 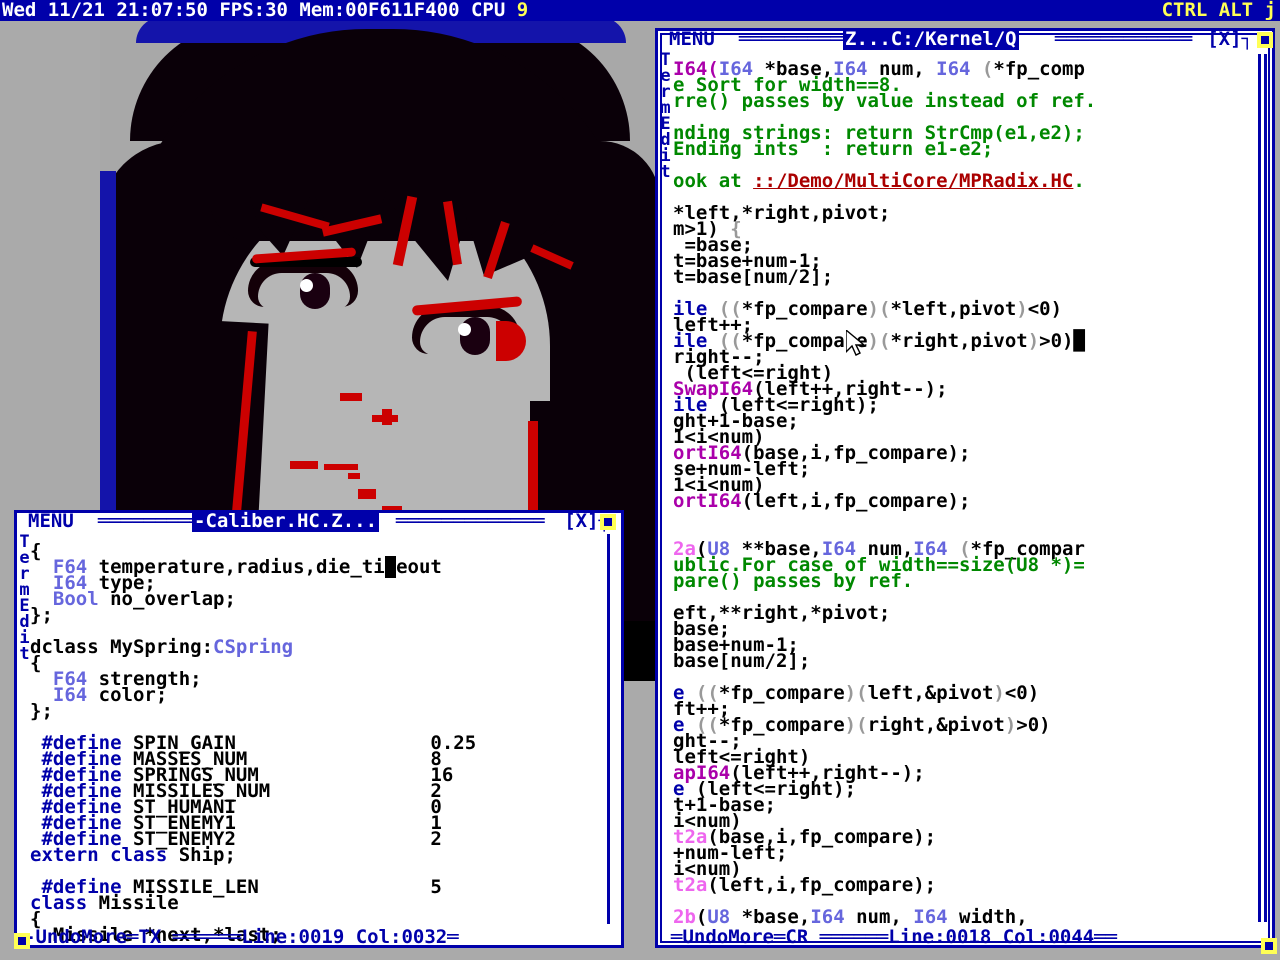 I want to click on statusbar-text-kernel: ═UndoMore═CR ══════Line:0018 Col:0044══, so click(x=894, y=937).